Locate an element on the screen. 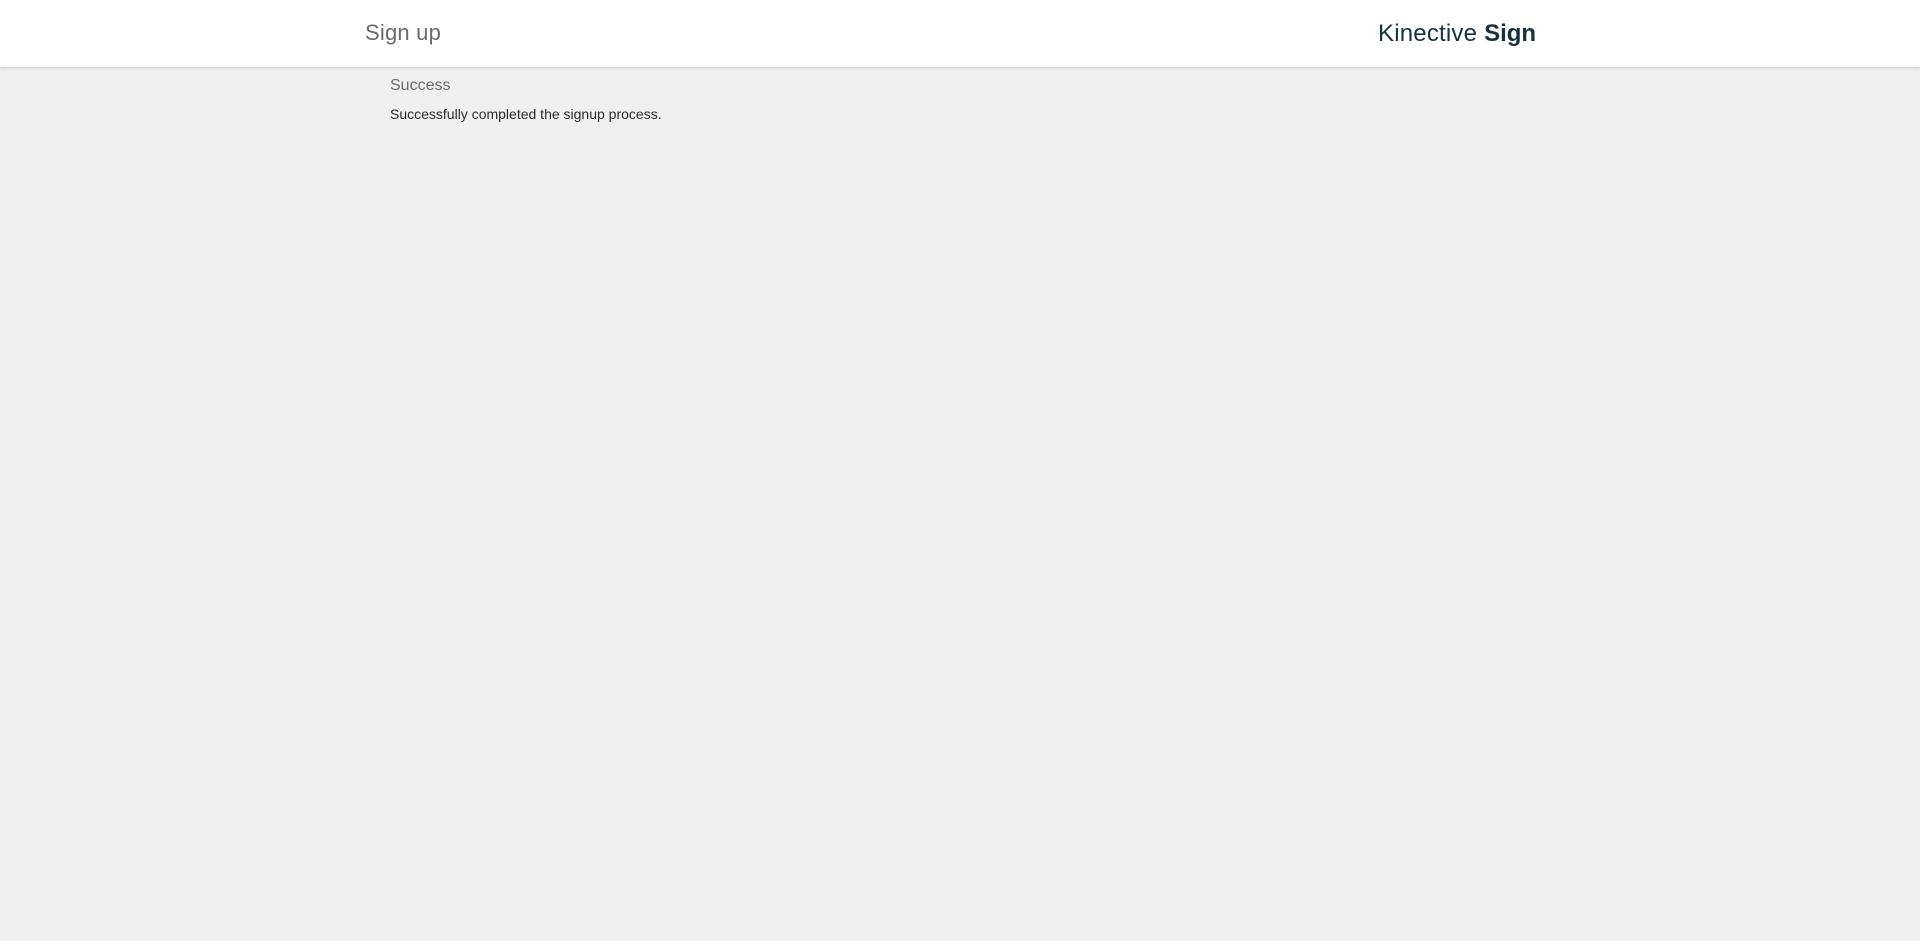  brand-name: Kinective is located at coordinates (1431, 33).